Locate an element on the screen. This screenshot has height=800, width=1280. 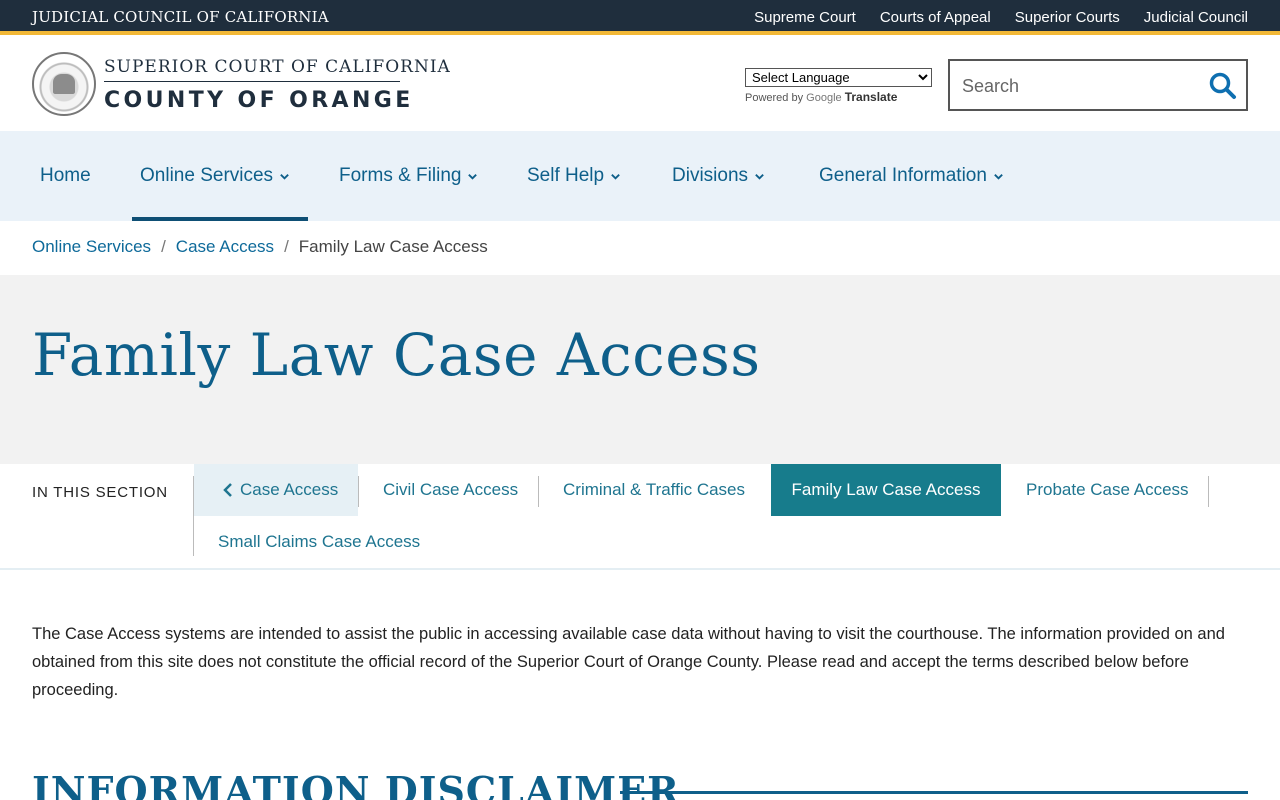
nav-online-services: Online Services is located at coordinates (220, 176).